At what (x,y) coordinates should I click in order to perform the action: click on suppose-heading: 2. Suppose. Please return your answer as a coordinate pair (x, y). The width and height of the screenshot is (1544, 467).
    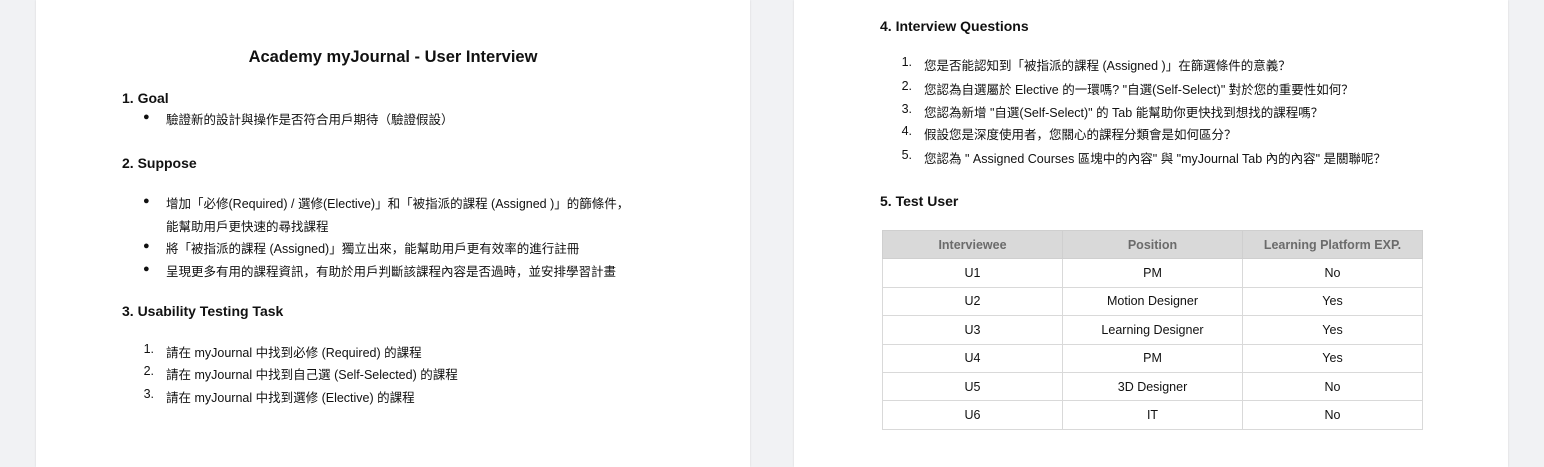
    Looking at the image, I should click on (159, 163).